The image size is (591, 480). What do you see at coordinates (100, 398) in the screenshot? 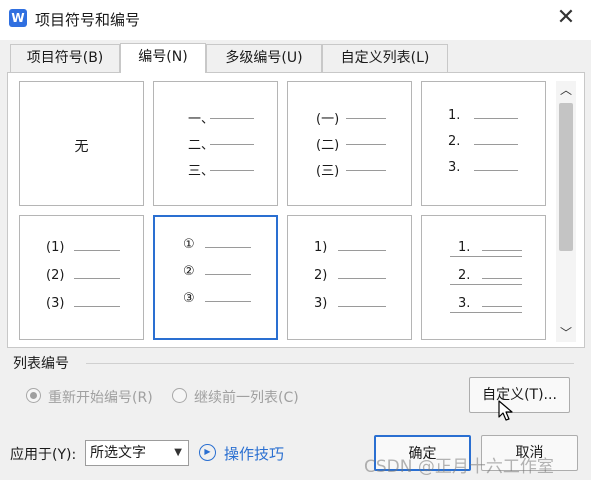
I see `restart-numbering-label: 重新开始编号(R)` at bounding box center [100, 398].